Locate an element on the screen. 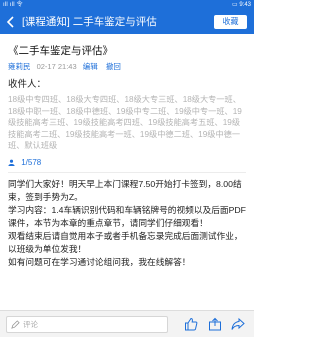 Image resolution: width=320 pixels, height=337 pixels. comment-placeholder: 评论 is located at coordinates (30, 324).